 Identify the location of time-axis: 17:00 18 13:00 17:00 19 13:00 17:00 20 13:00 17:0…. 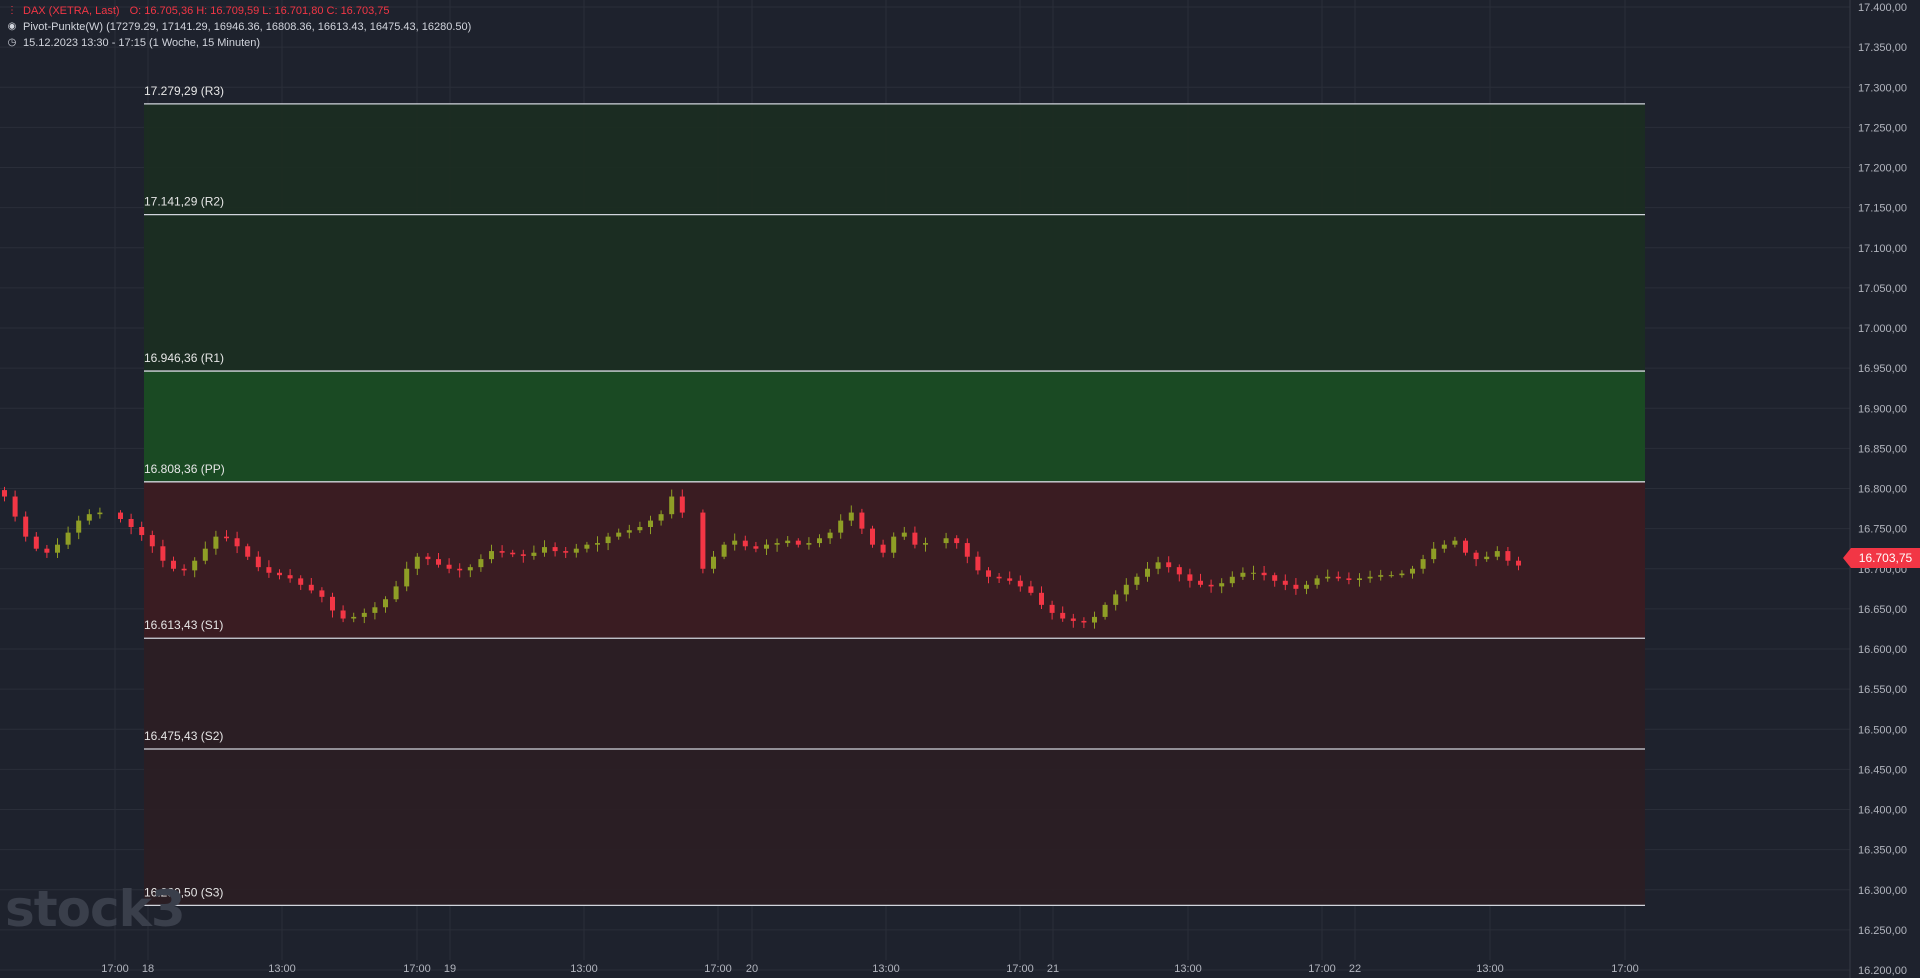
(870, 969).